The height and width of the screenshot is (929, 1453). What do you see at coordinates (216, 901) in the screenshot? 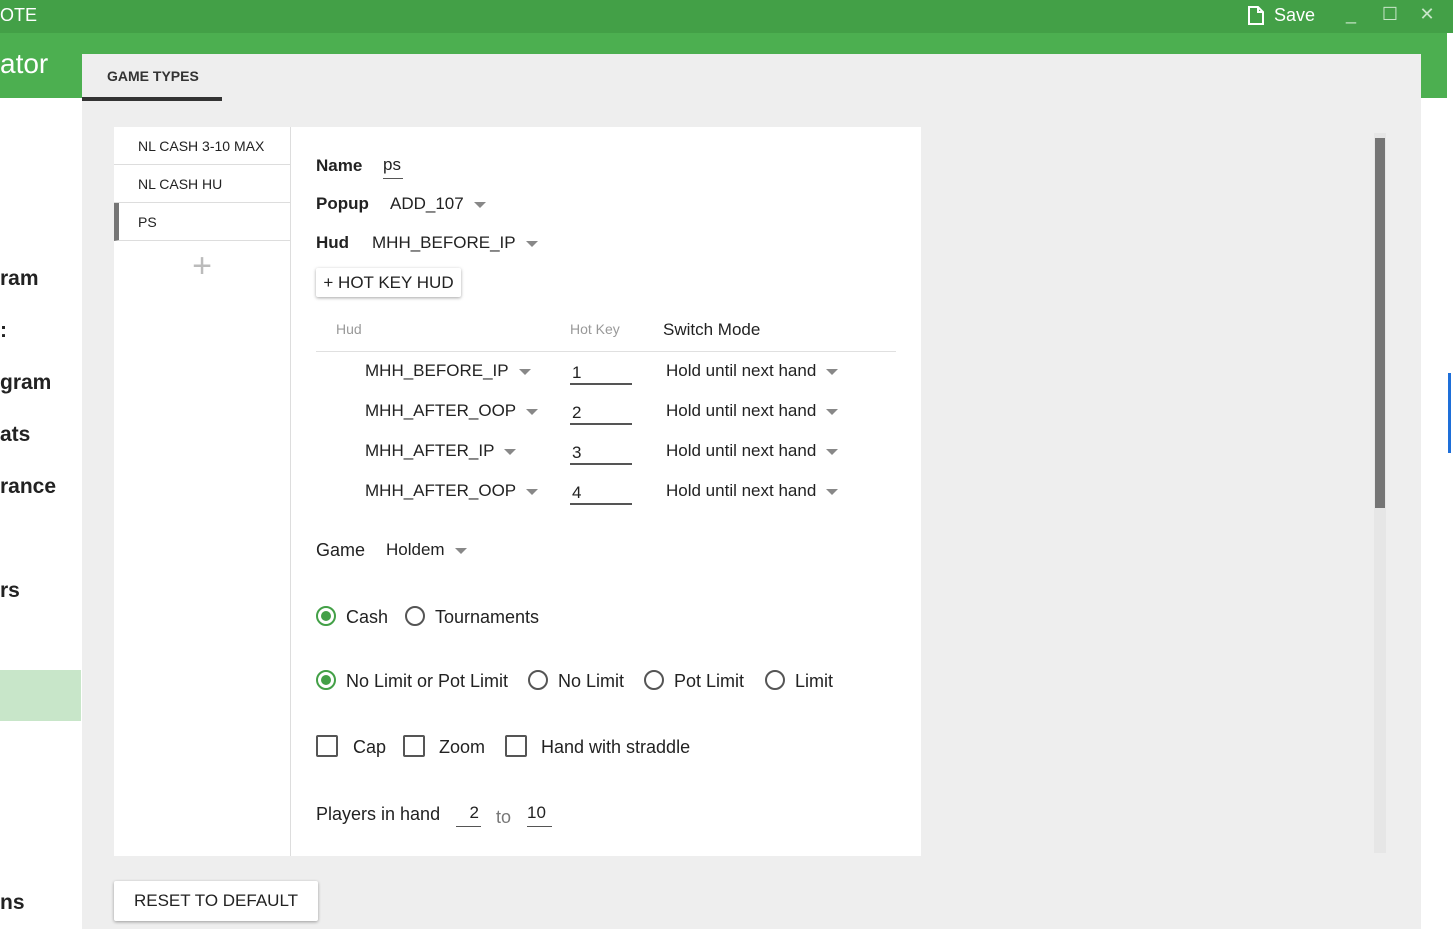
I see `reset-to-default-button: RESET TO DEFAULT` at bounding box center [216, 901].